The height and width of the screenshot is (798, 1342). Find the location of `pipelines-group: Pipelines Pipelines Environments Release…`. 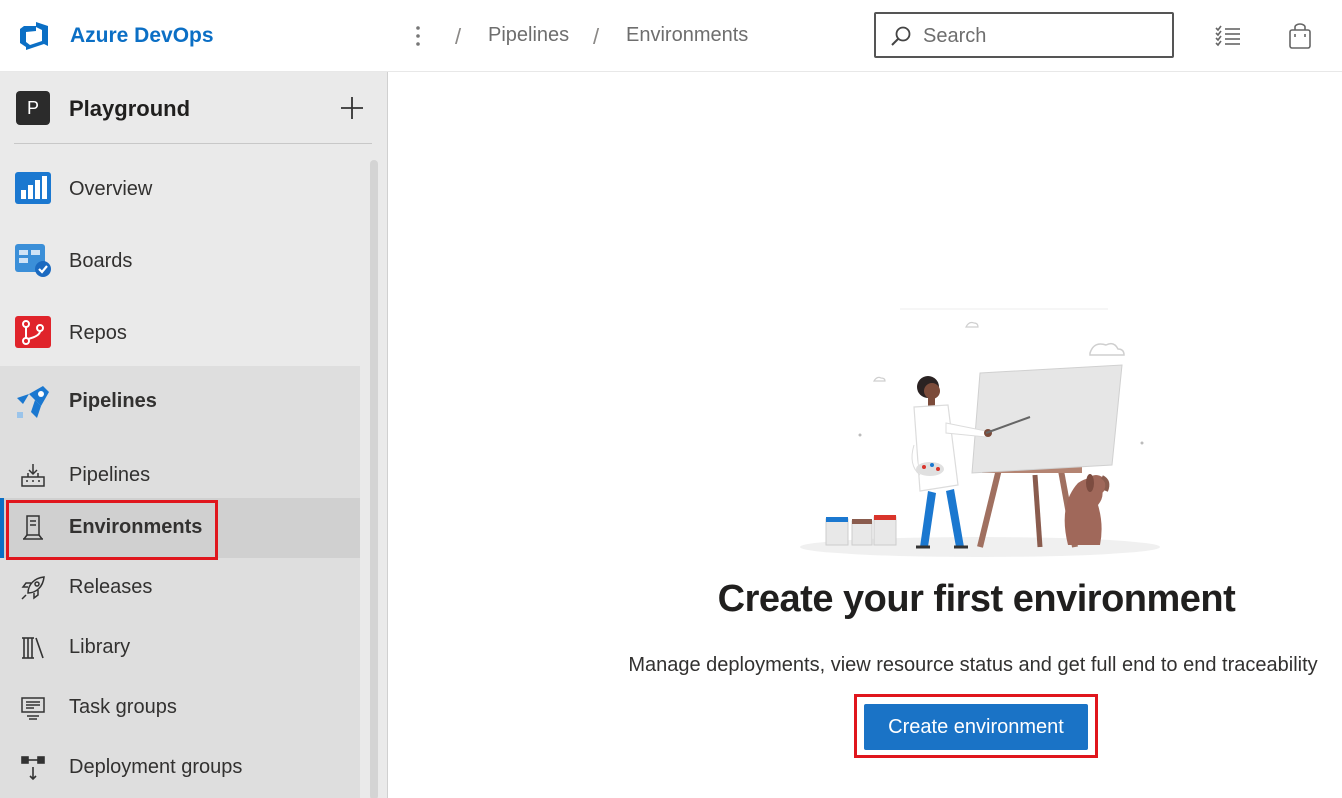

pipelines-group: Pipelines Pipelines Environments Release… is located at coordinates (180, 582).